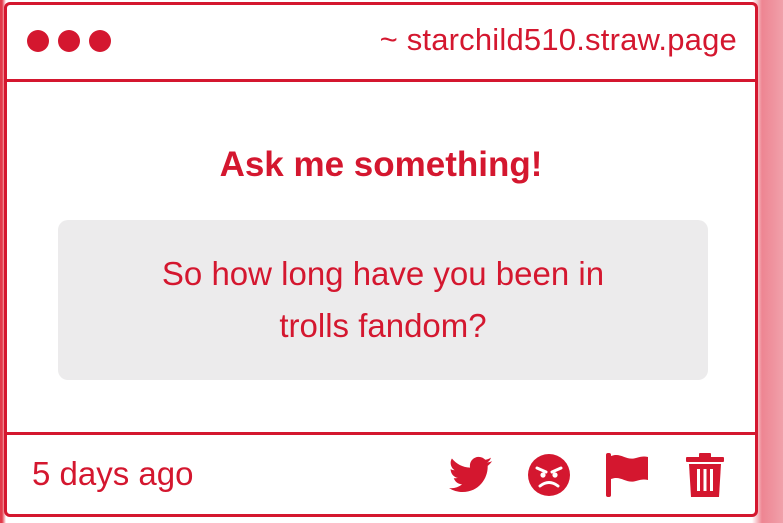 This screenshot has width=783, height=523. I want to click on angry-face-icon, so click(549, 475).